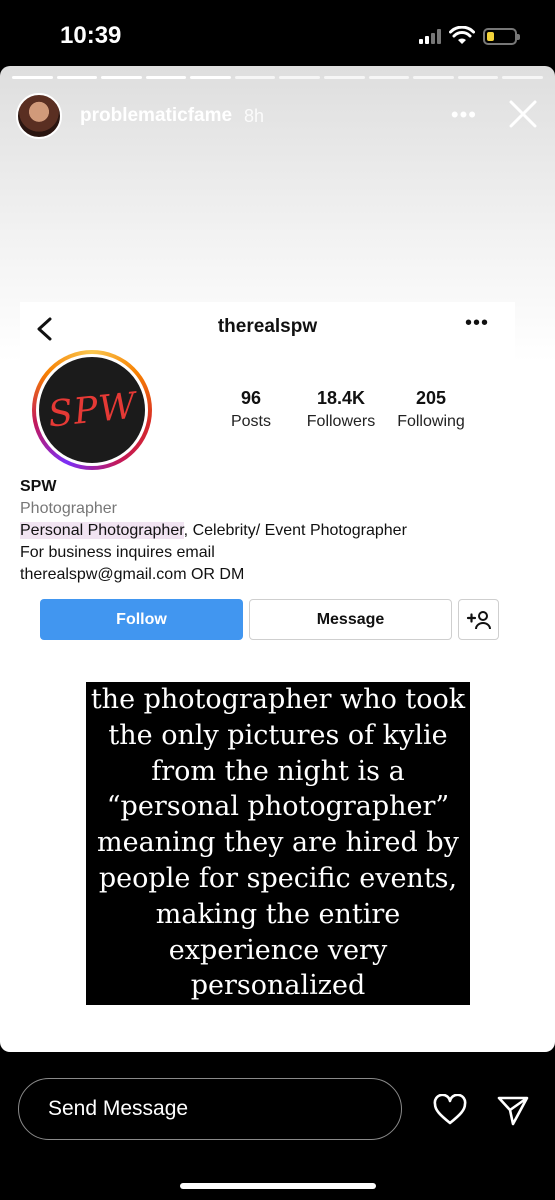  I want to click on wifi-icon, so click(462, 35).